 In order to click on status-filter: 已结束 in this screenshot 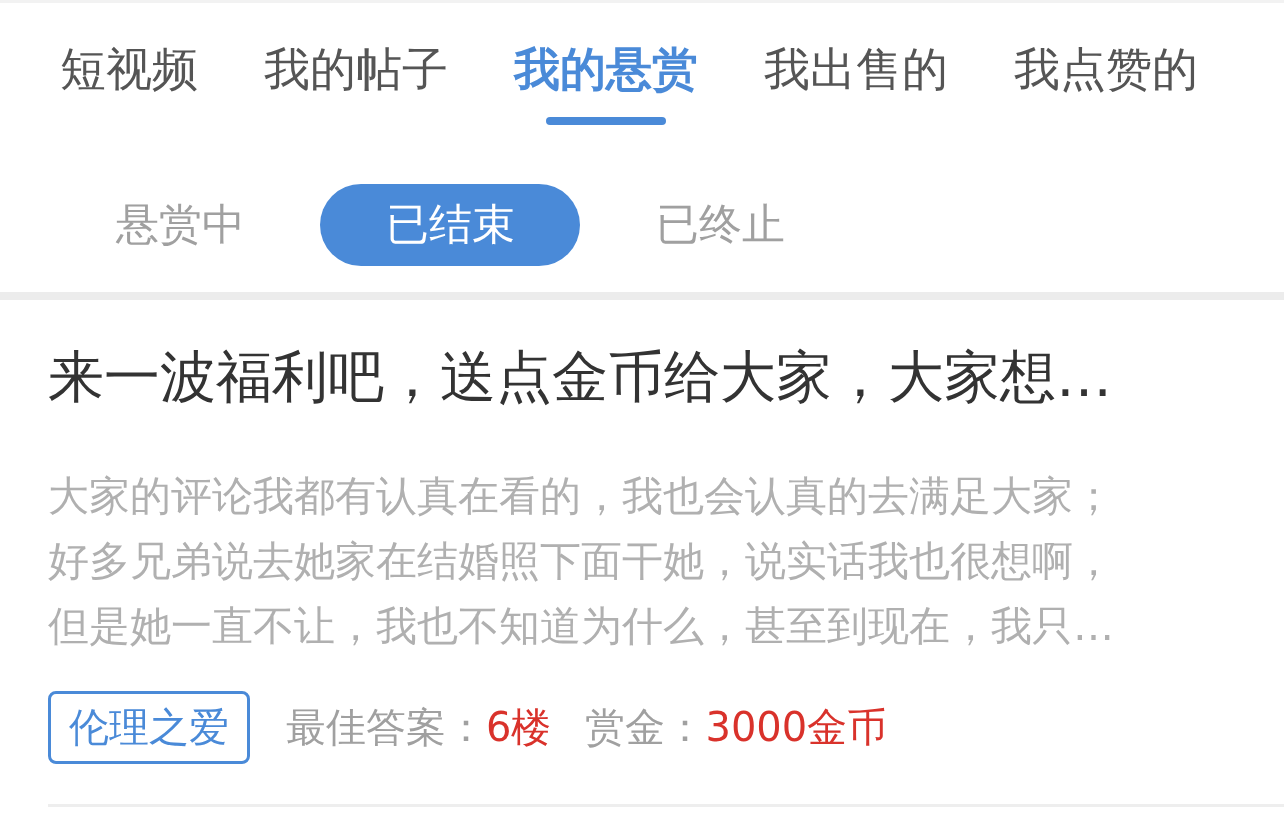, I will do `click(450, 225)`.